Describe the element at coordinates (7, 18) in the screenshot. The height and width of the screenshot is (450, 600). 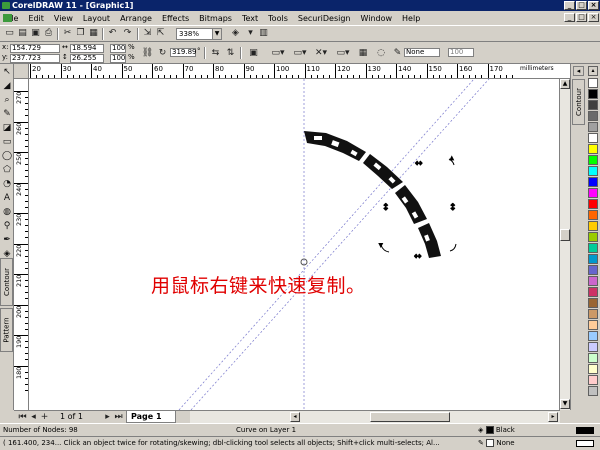
I see `document-icon` at that location.